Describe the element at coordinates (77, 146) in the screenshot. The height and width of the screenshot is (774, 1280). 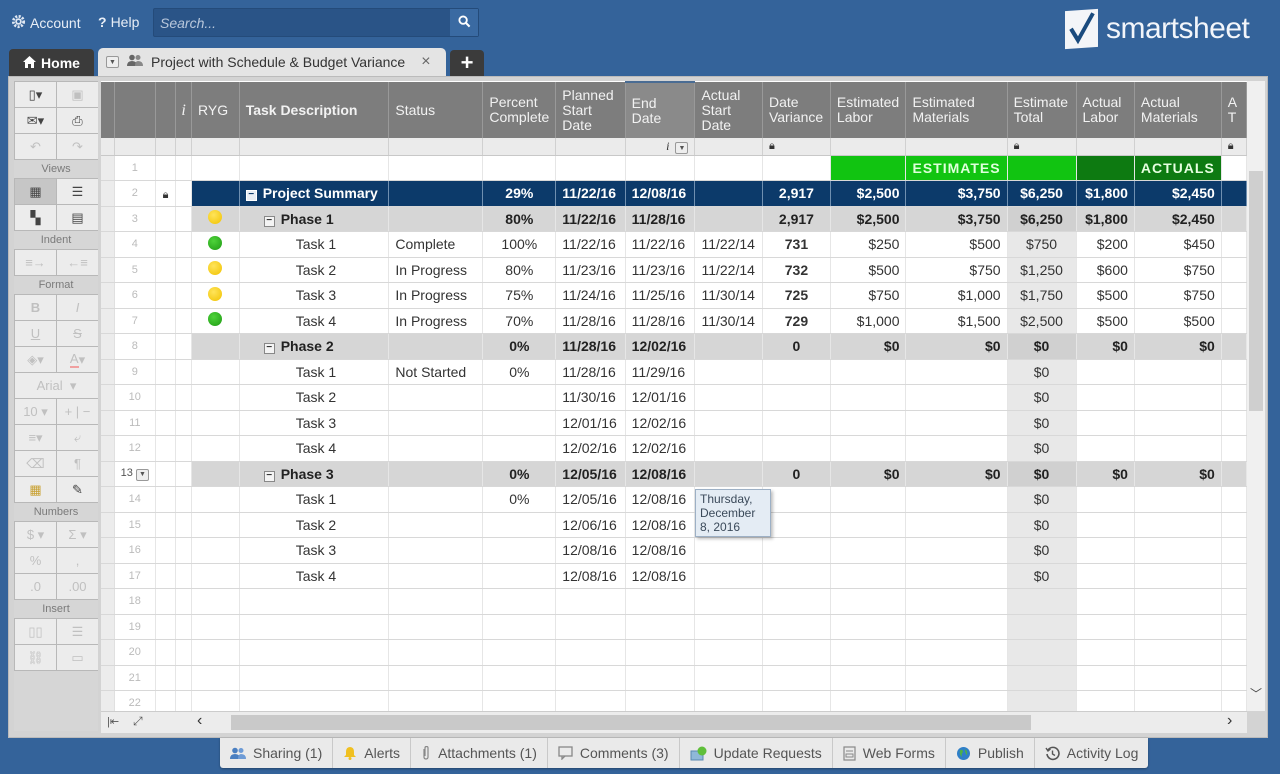
I see `redo-button: ↷` at that location.